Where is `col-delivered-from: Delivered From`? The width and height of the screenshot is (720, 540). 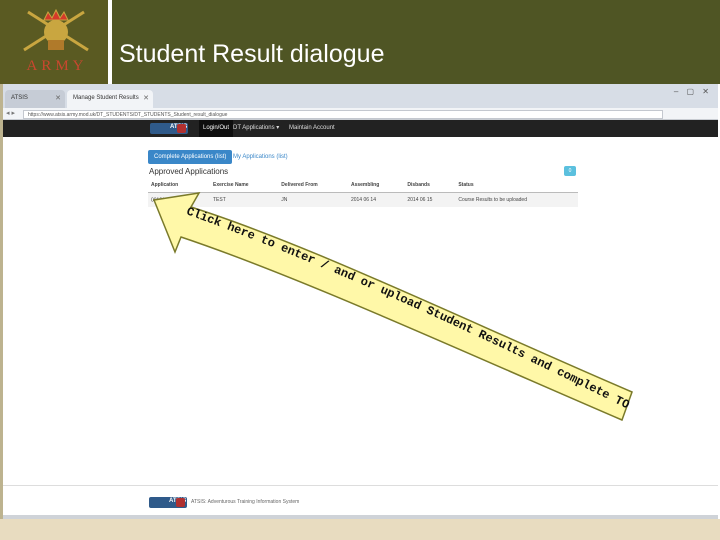
col-delivered-from: Delivered From is located at coordinates (313, 185).